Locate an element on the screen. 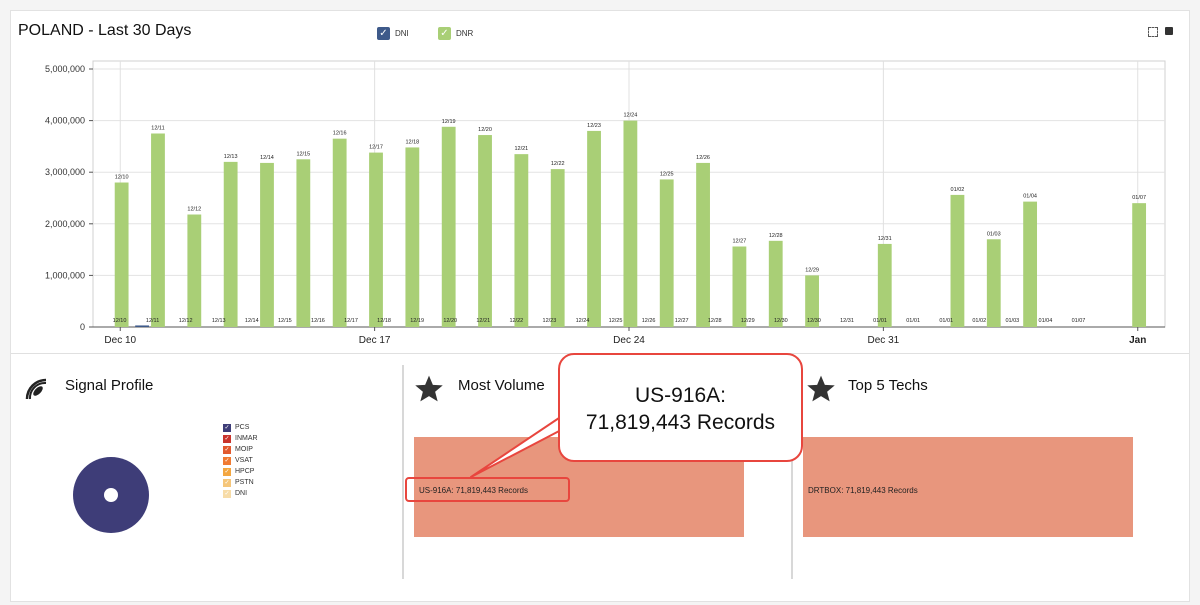  callout-line-2: 71,819,443 Records is located at coordinates (680, 422).